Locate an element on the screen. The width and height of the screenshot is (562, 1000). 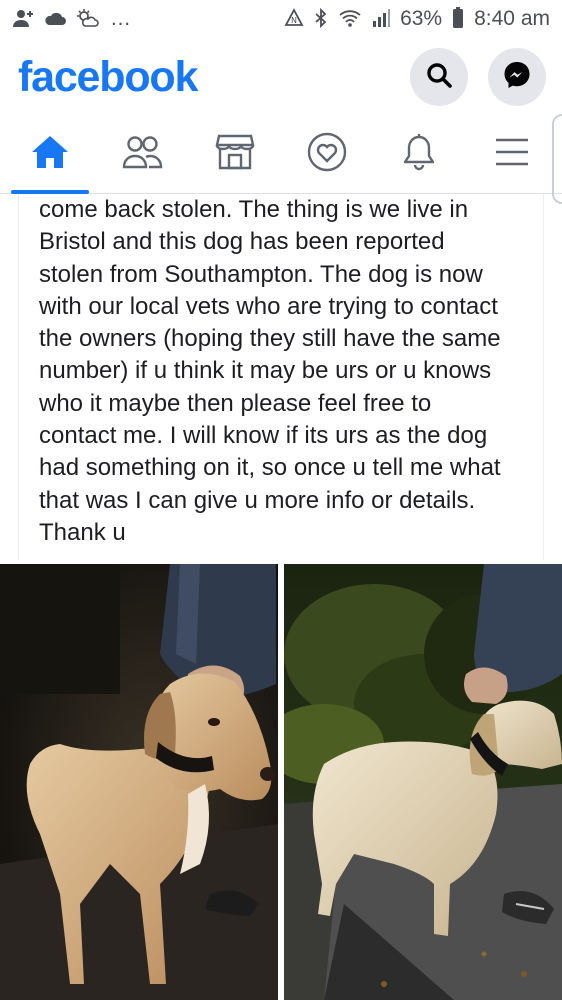
facebook-logo: facebook is located at coordinates (108, 77).